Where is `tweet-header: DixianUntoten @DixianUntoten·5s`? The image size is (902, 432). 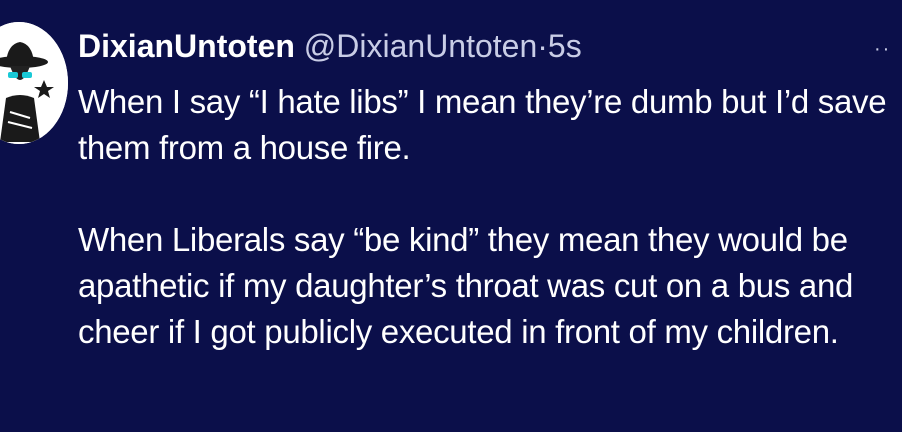
tweet-header: DixianUntoten @DixianUntoten·5s is located at coordinates (330, 46).